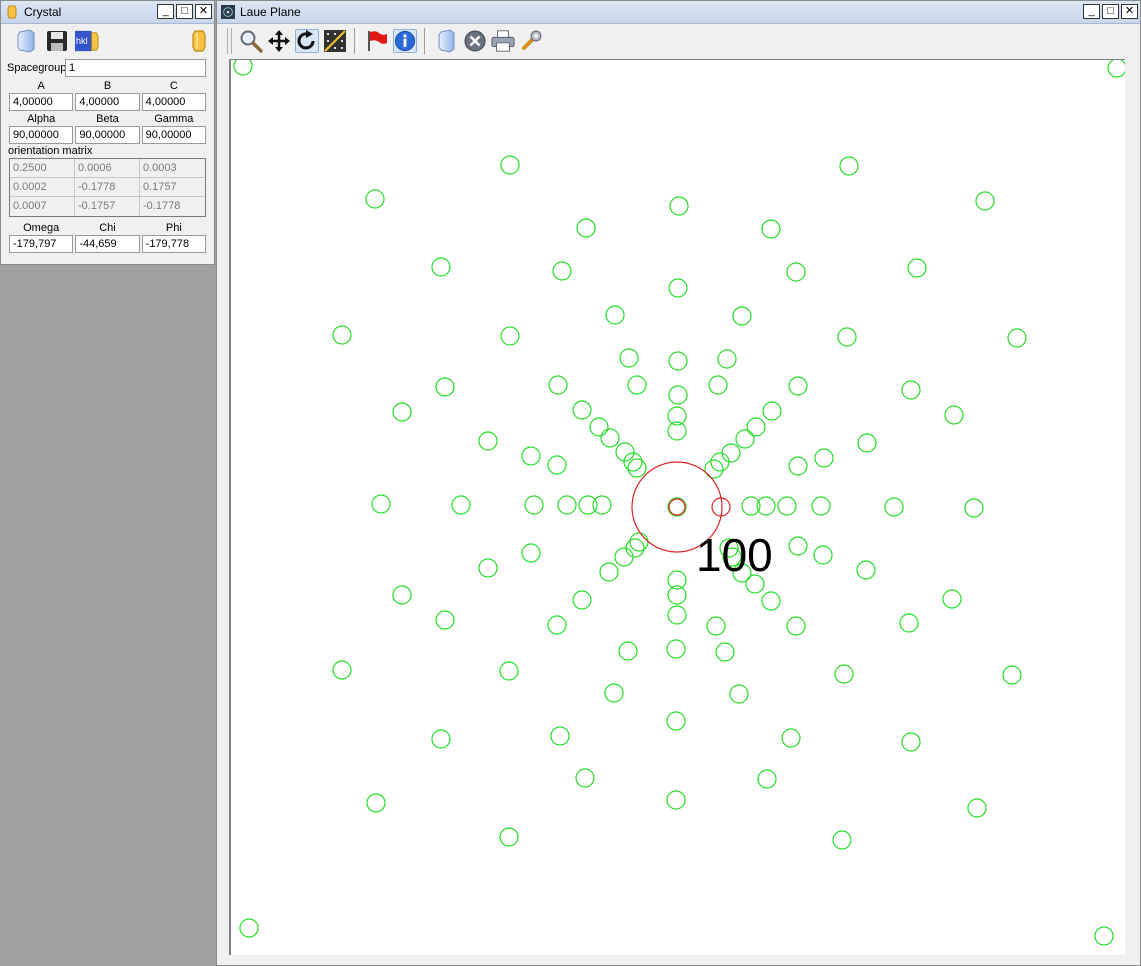  What do you see at coordinates (279, 41) in the screenshot?
I see `pan-icon` at bounding box center [279, 41].